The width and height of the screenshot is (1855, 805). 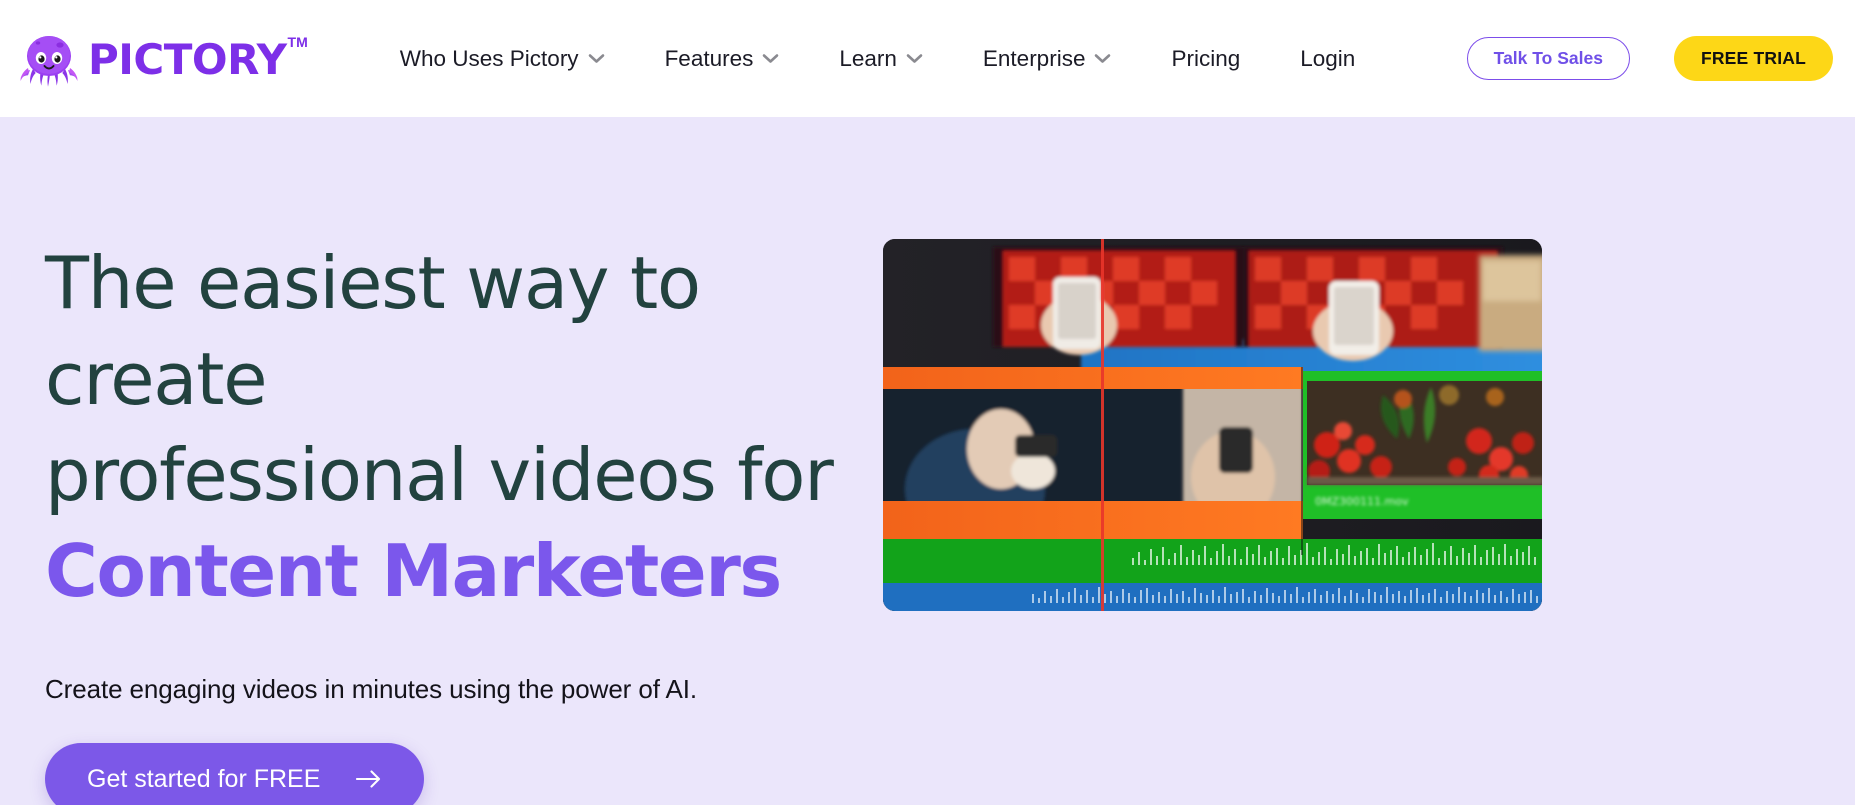 I want to click on nav-item-pricing: Pricing, so click(x=1205, y=59).